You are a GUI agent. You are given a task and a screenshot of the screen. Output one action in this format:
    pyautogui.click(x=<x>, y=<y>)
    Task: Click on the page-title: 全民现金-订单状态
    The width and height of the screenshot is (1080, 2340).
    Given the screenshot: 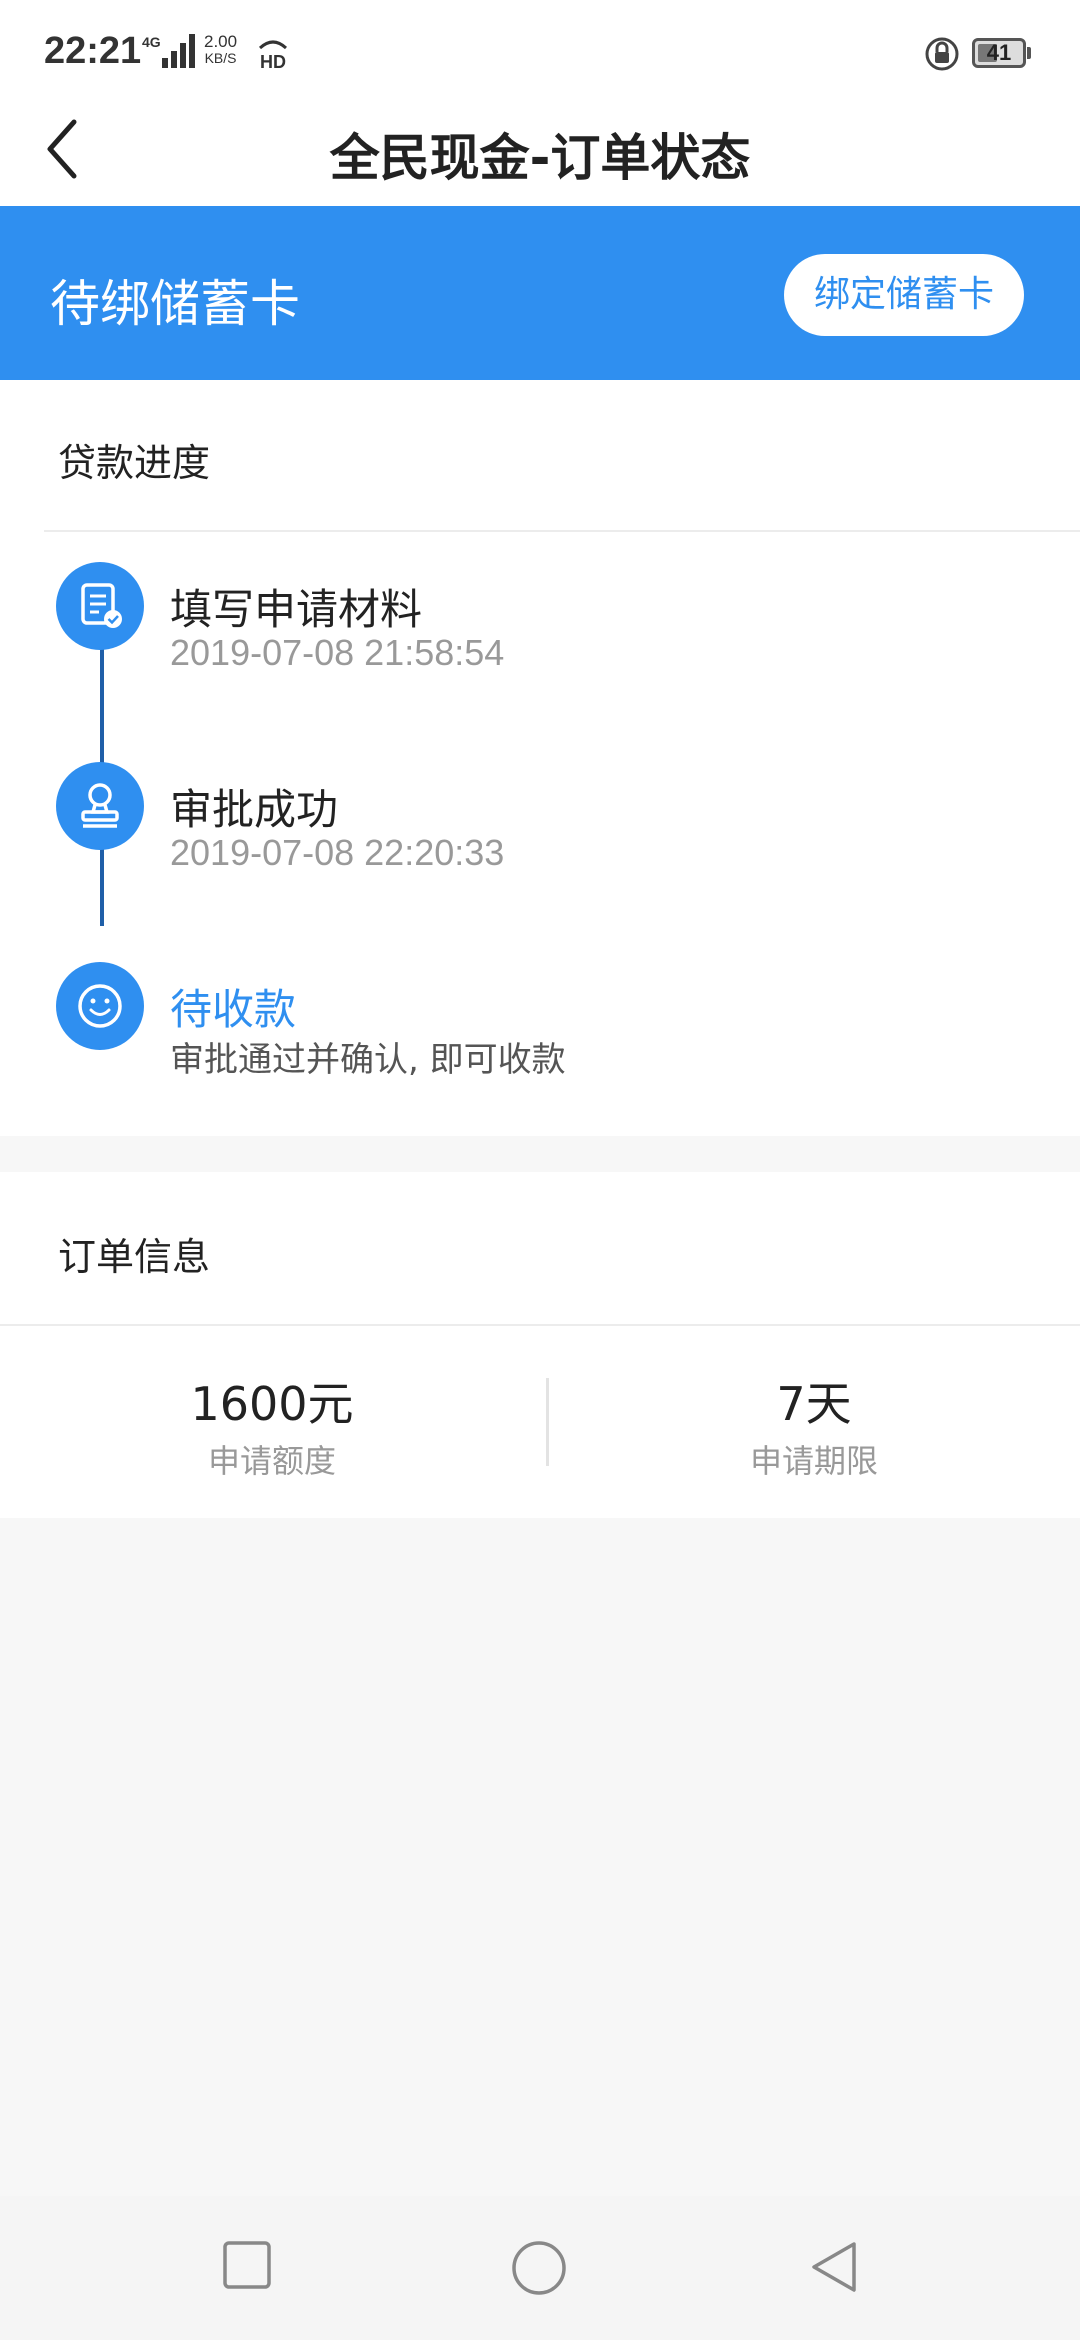 What is the action you would take?
    pyautogui.click(x=540, y=158)
    